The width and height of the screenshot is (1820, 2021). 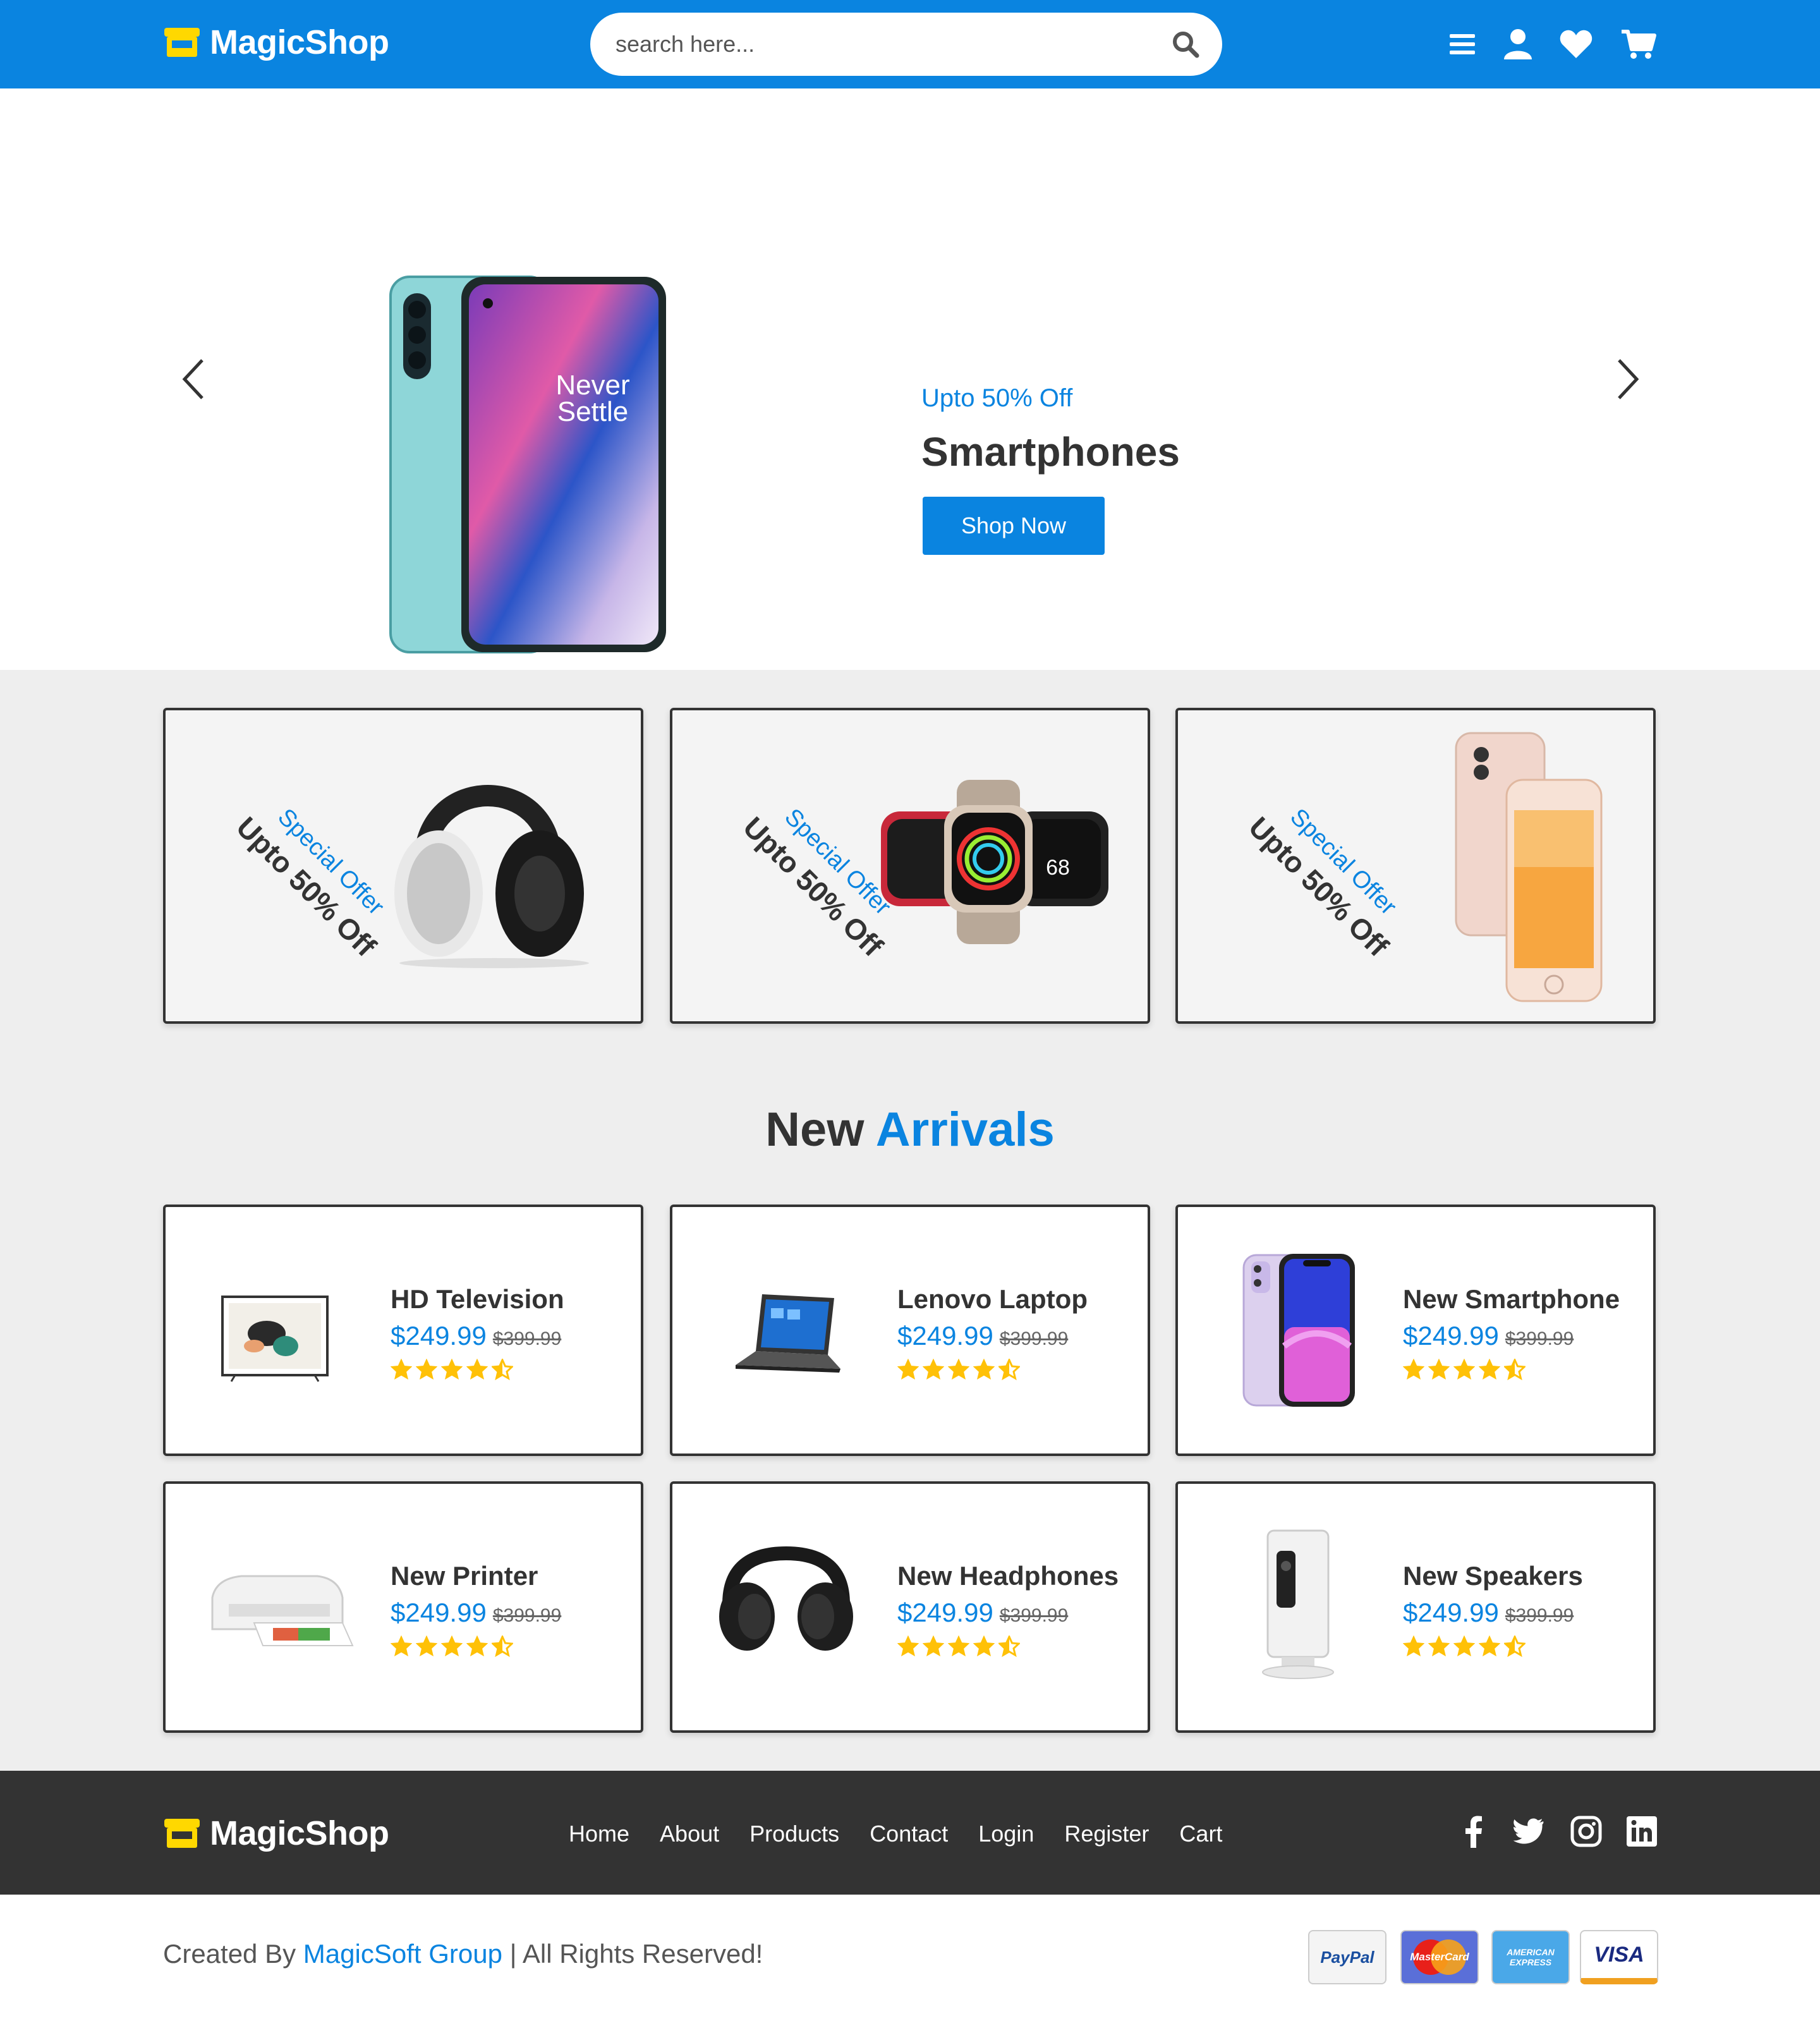 What do you see at coordinates (1017, 1576) in the screenshot?
I see `product-name: New Headphones` at bounding box center [1017, 1576].